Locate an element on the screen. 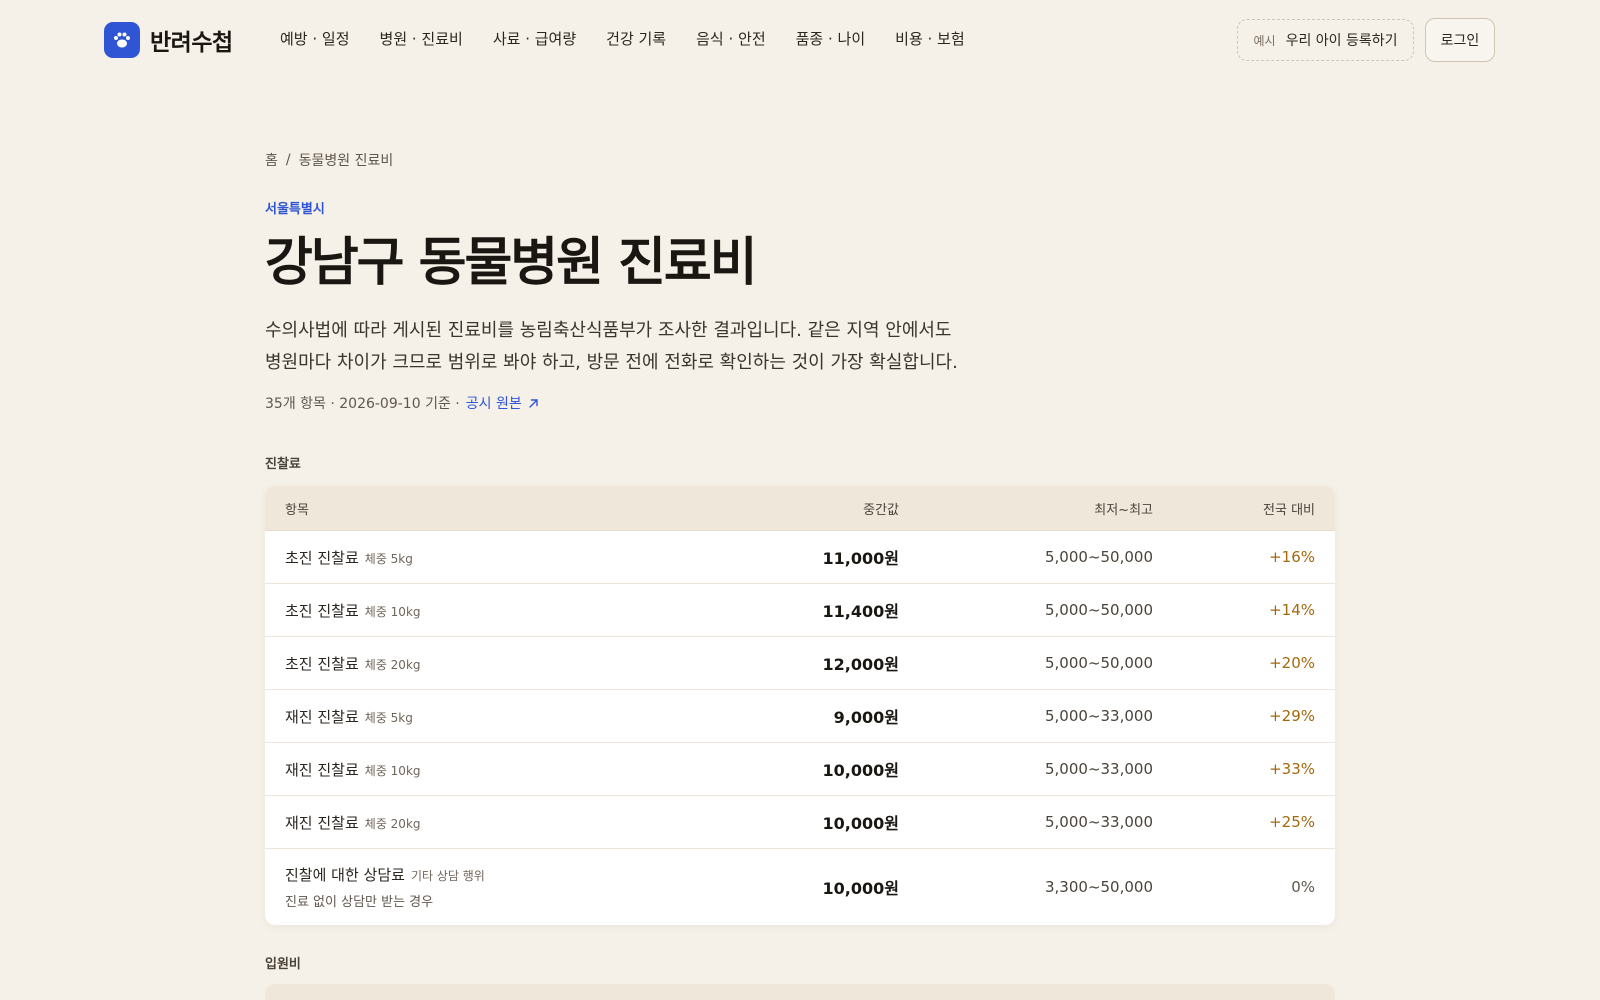 The height and width of the screenshot is (1000, 1600). nav-item-cost: 비용 · 보험 is located at coordinates (930, 38).